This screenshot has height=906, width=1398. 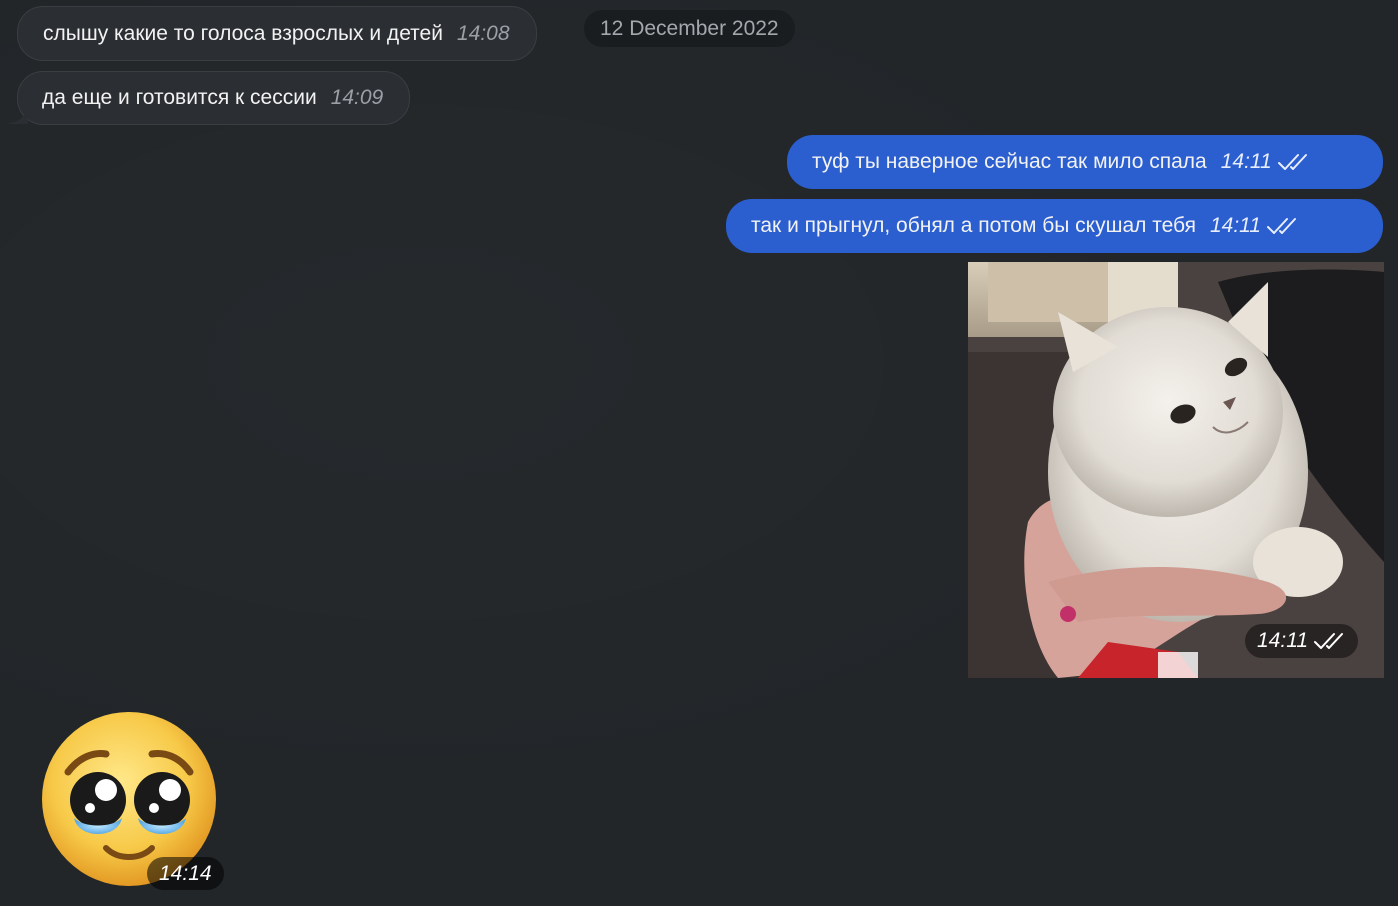 I want to click on incoming-message: да еще и готовится к сессии 14:09, so click(x=208, y=98).